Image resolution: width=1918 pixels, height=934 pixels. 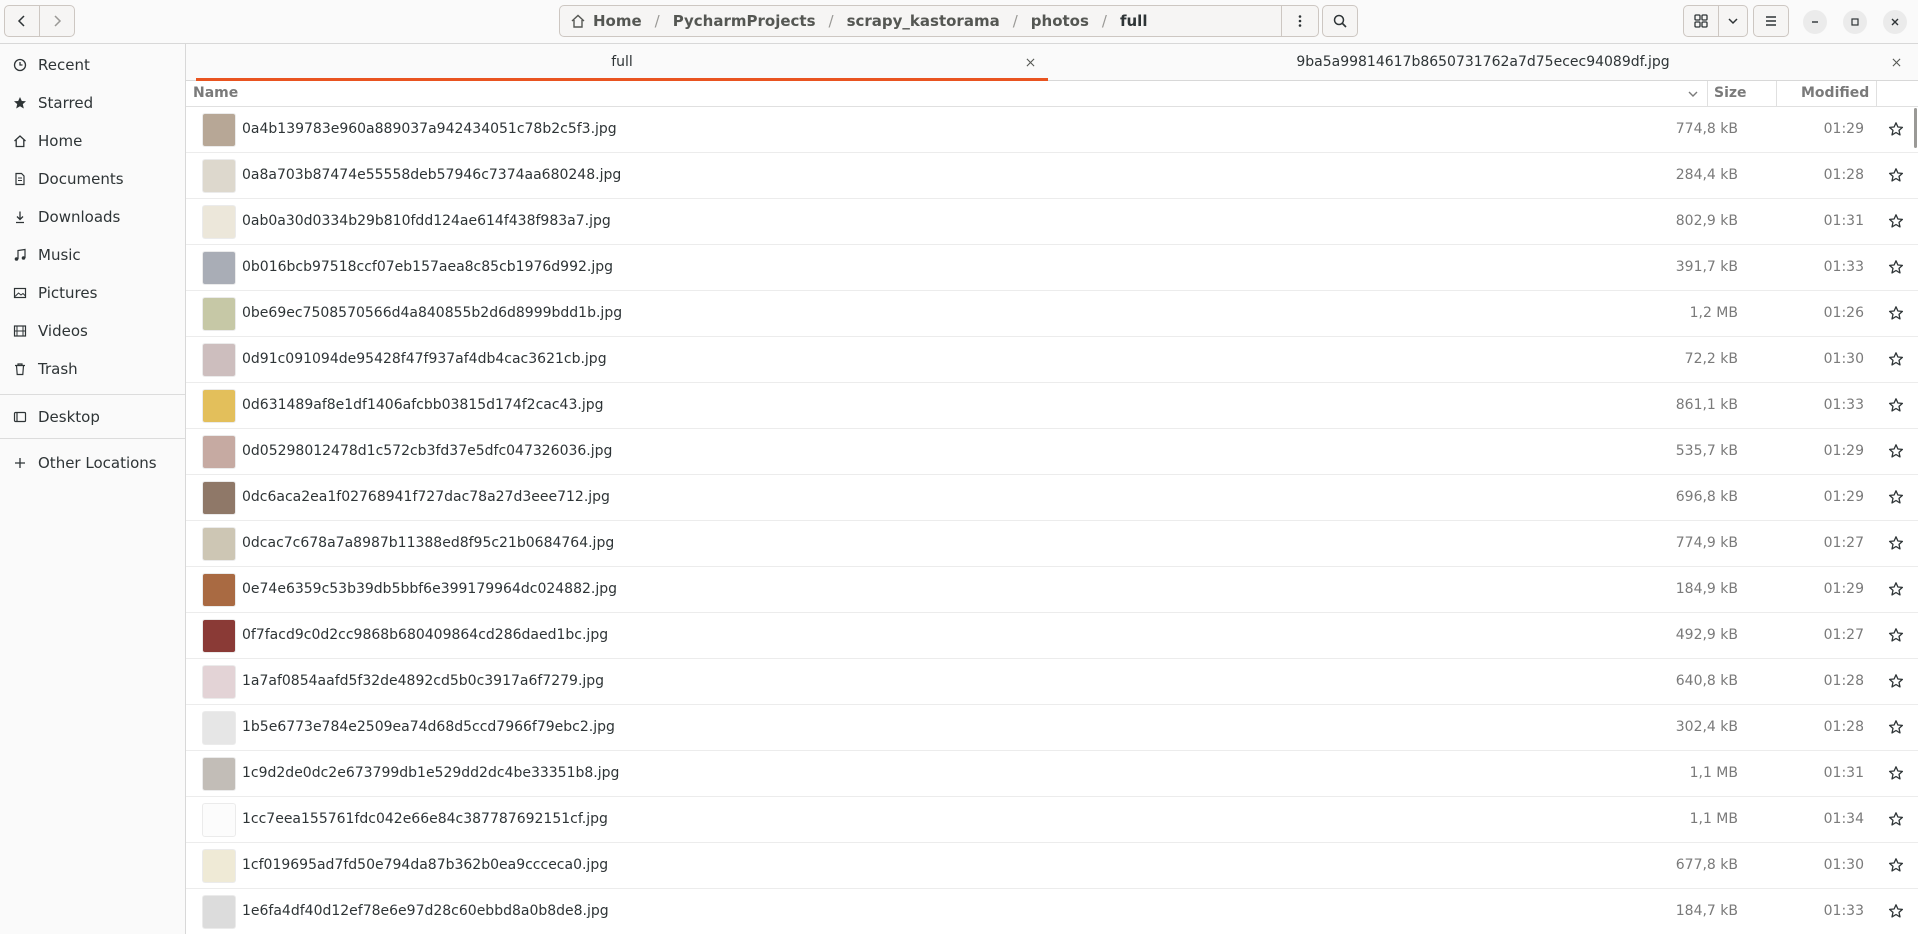 I want to click on breadcrumb-home: Home, so click(x=617, y=21).